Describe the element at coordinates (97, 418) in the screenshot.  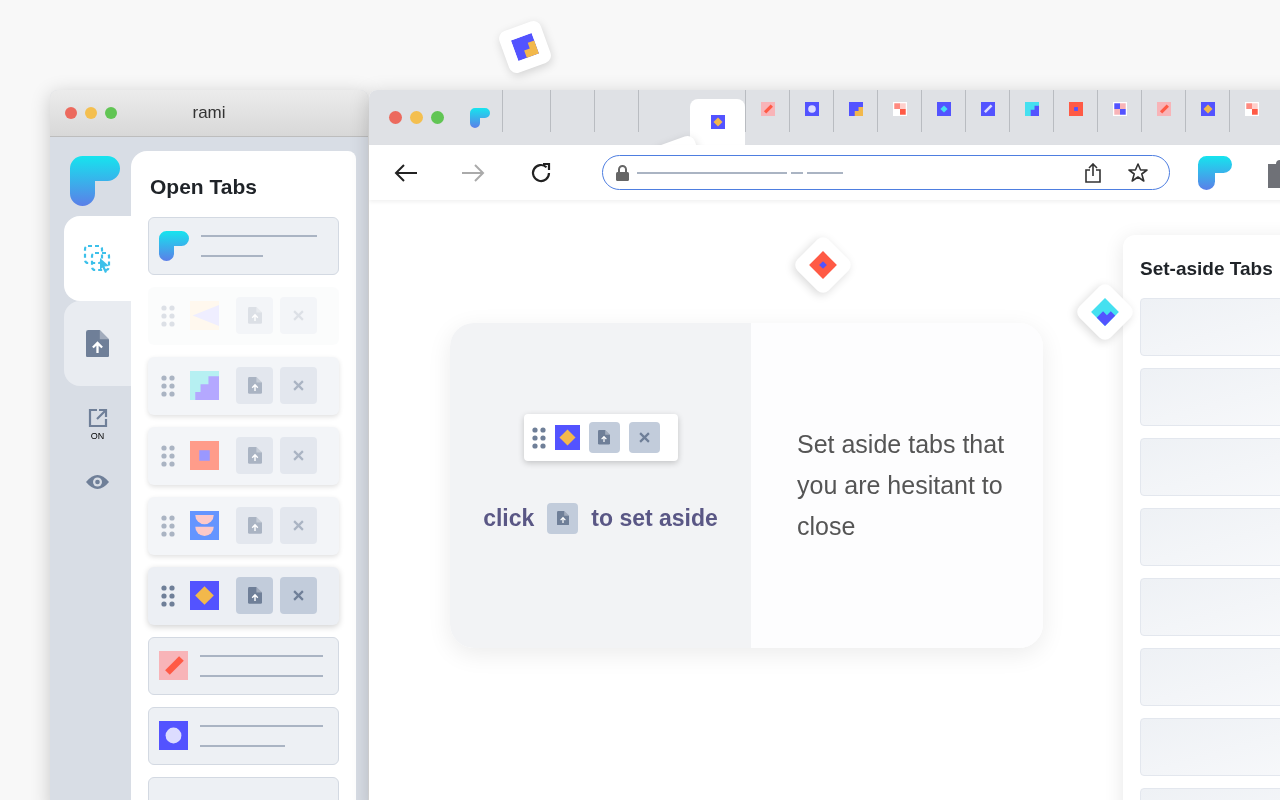
I see `open-external-icon` at that location.